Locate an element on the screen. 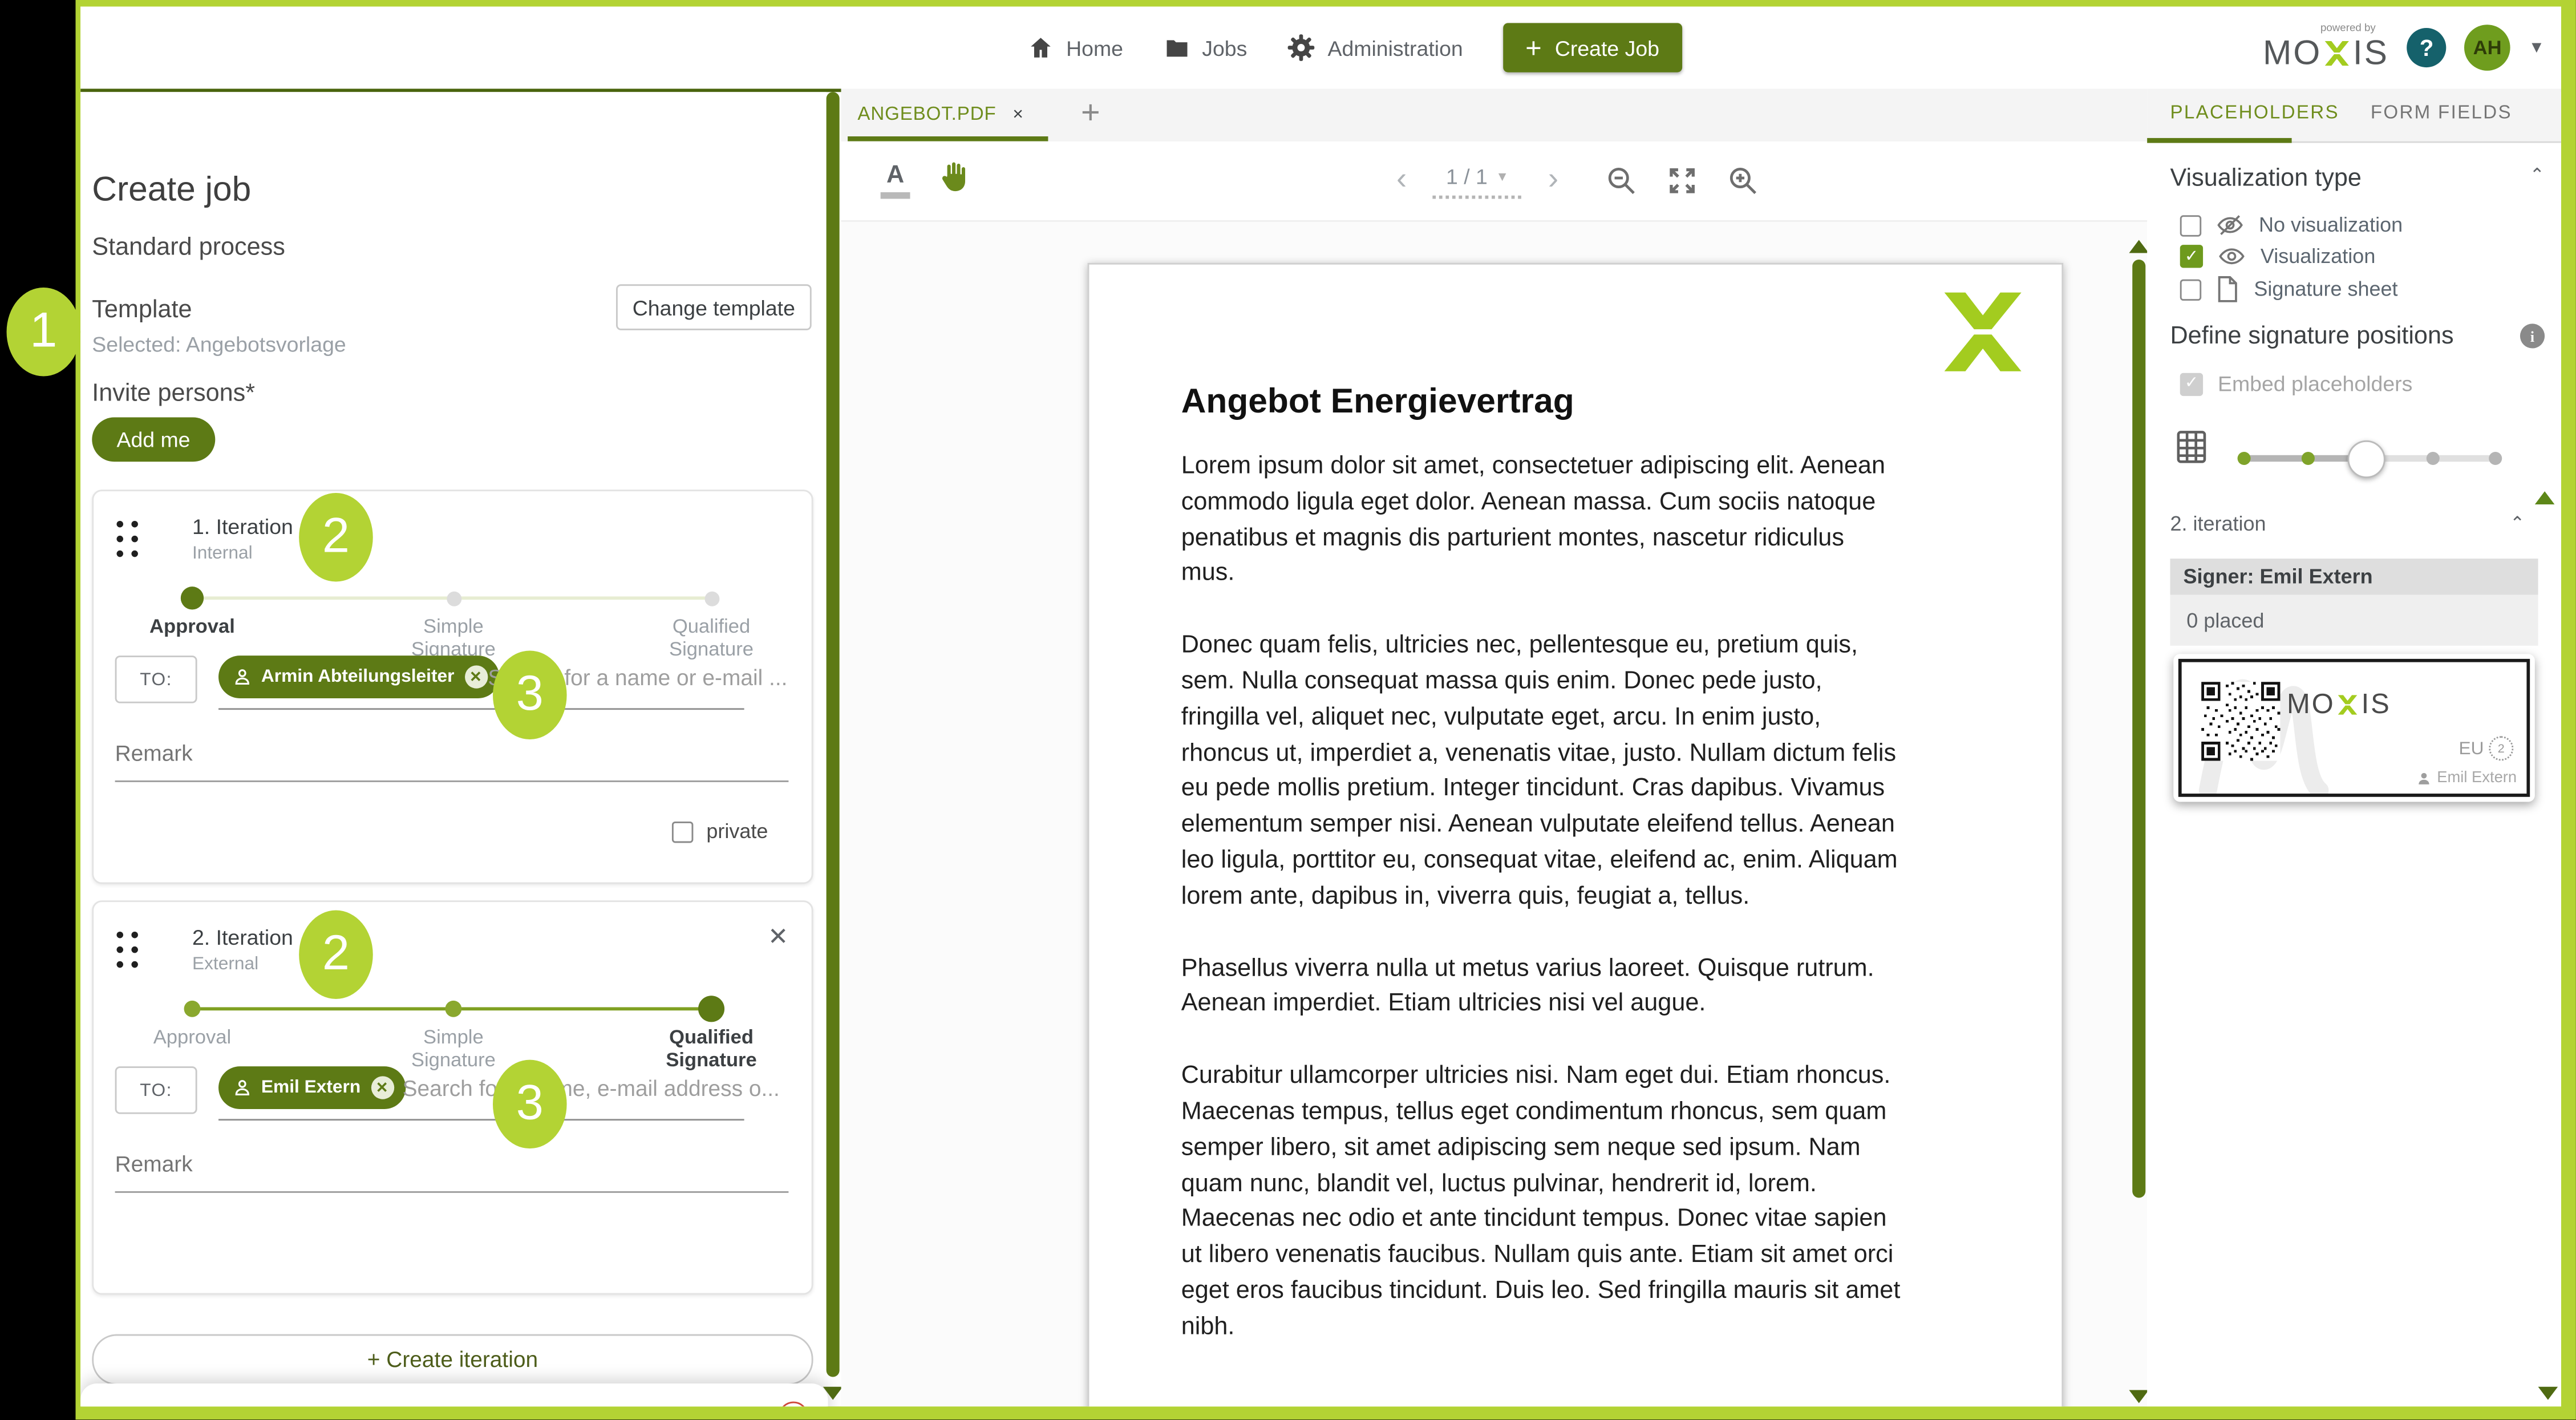 The height and width of the screenshot is (1420, 2576). next-page-icon: › is located at coordinates (1553, 181).